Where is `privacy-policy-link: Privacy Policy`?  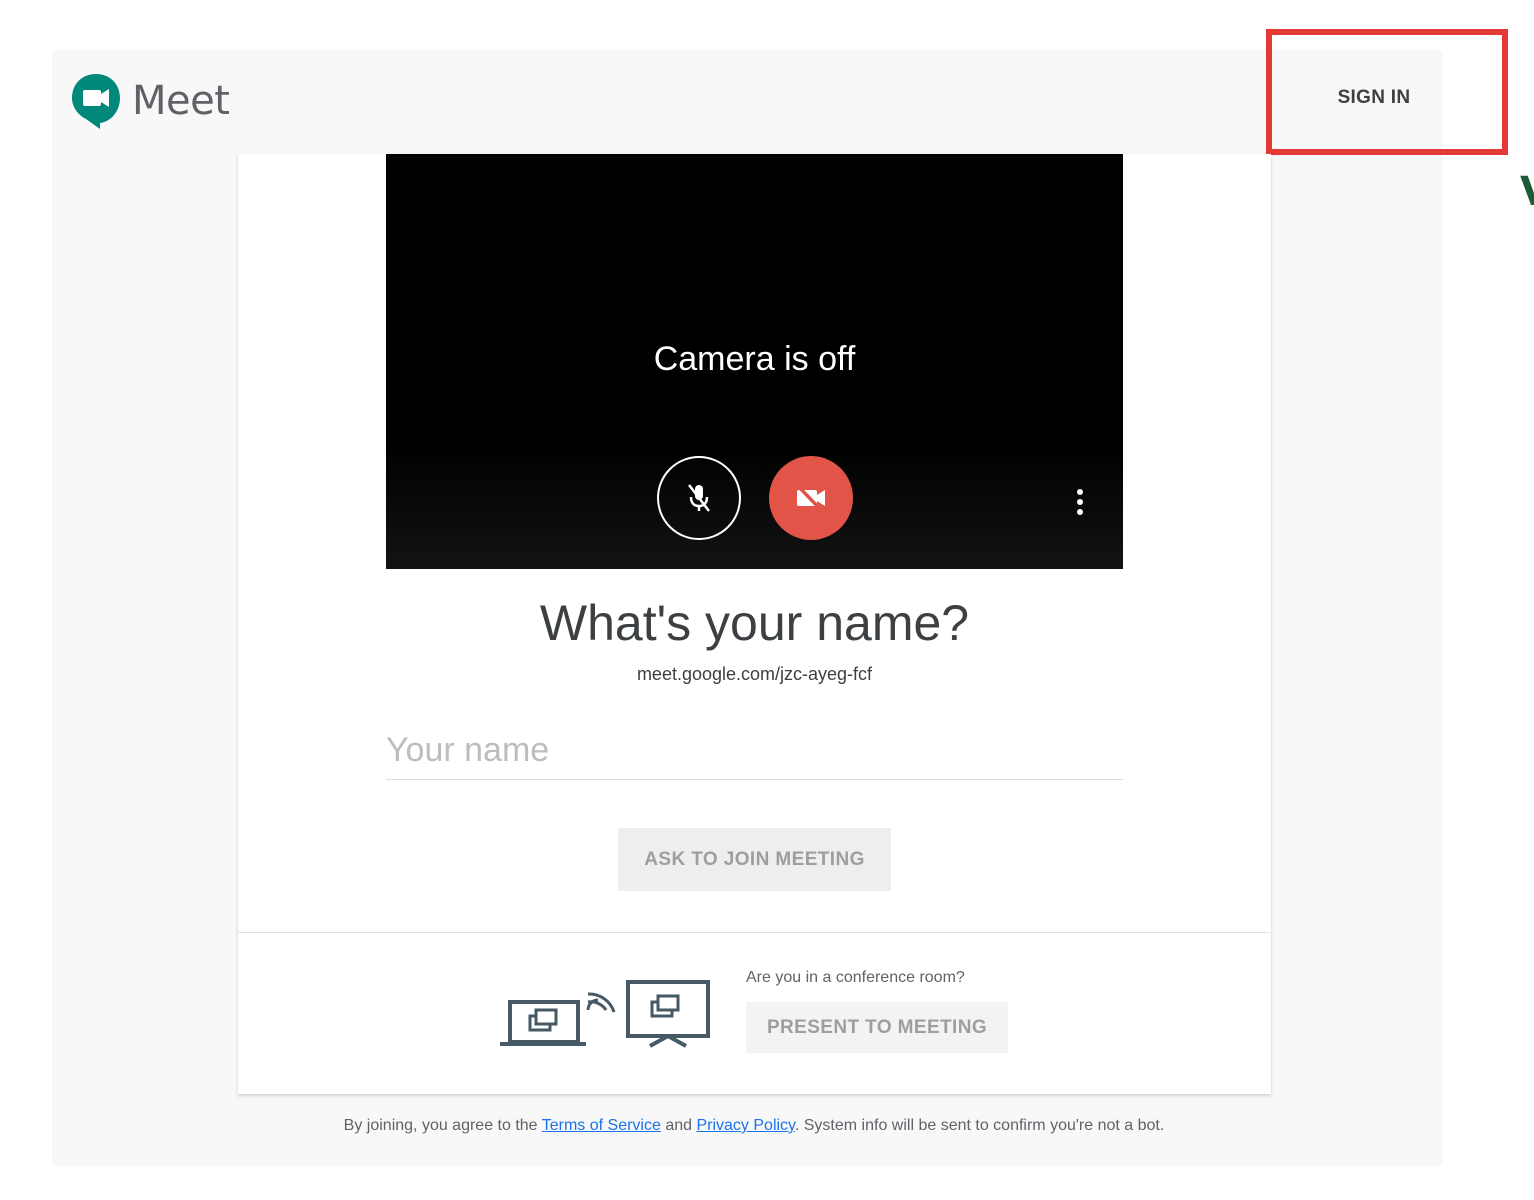 privacy-policy-link: Privacy Policy is located at coordinates (745, 1125).